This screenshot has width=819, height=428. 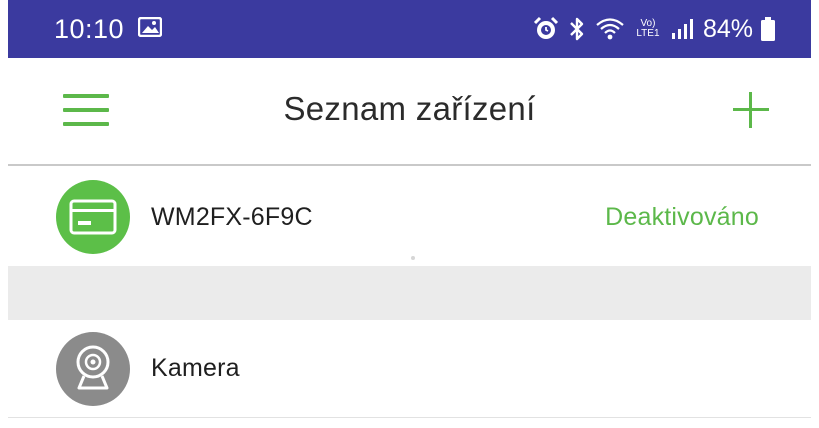 What do you see at coordinates (610, 29) in the screenshot?
I see `wifi-icon` at bounding box center [610, 29].